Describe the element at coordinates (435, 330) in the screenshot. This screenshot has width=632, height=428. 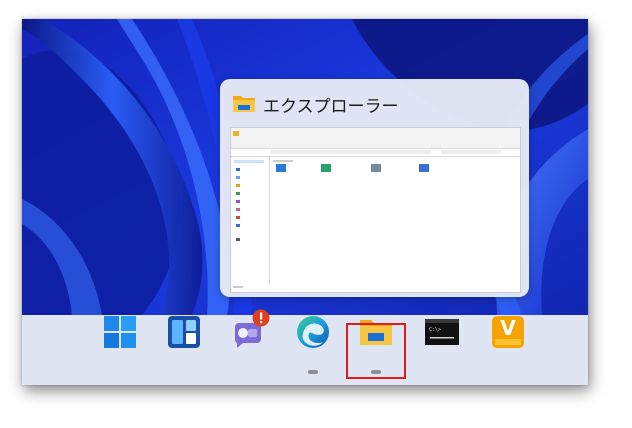
I see `terminal-prompt-text: C:\>` at that location.